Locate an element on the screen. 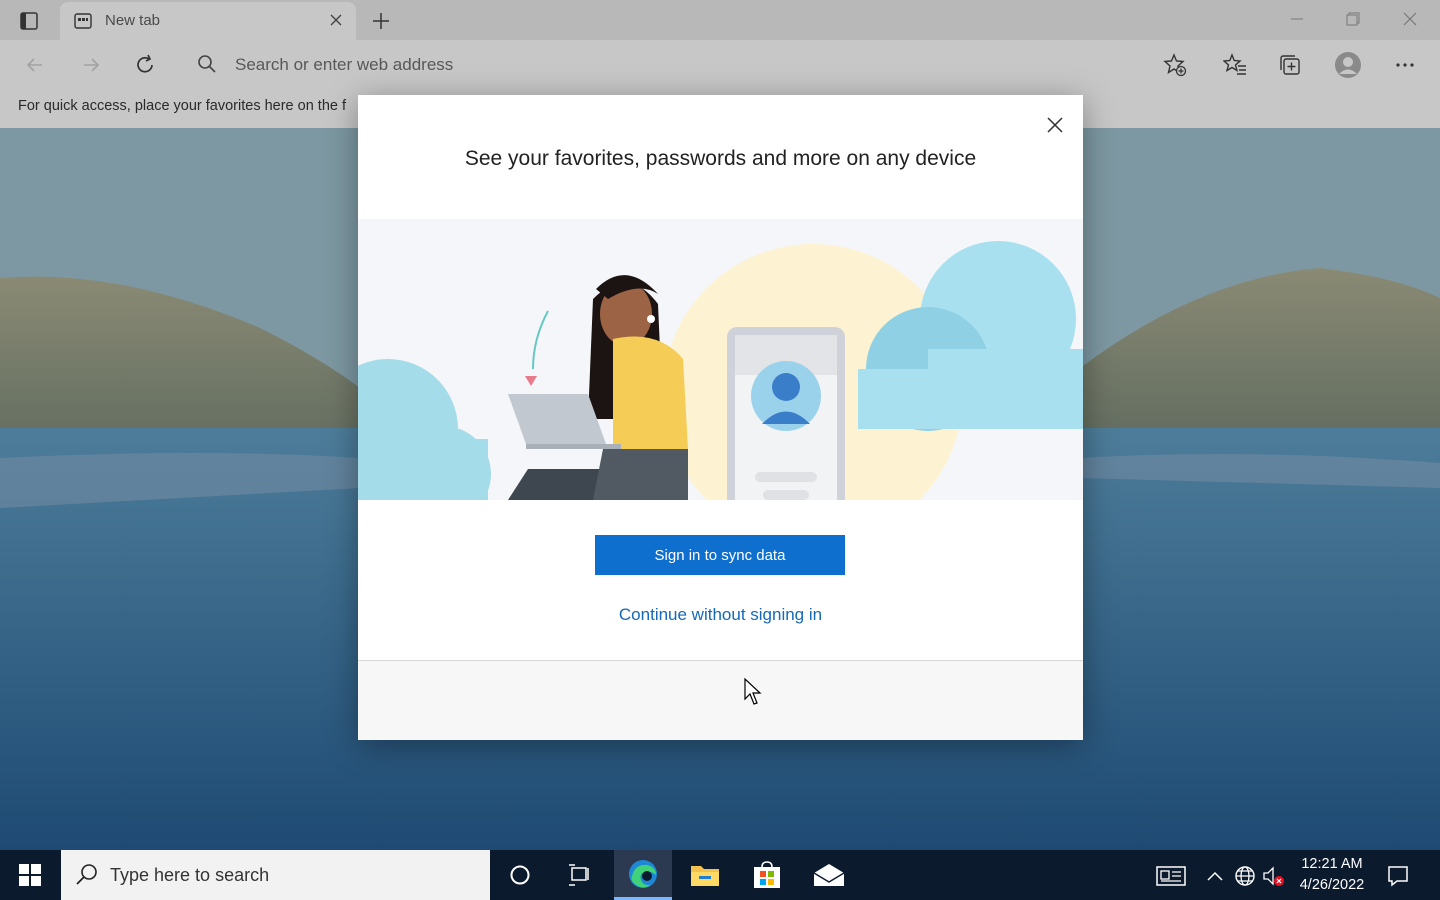 The height and width of the screenshot is (900, 1440). refresh-icon is located at coordinates (145, 63).